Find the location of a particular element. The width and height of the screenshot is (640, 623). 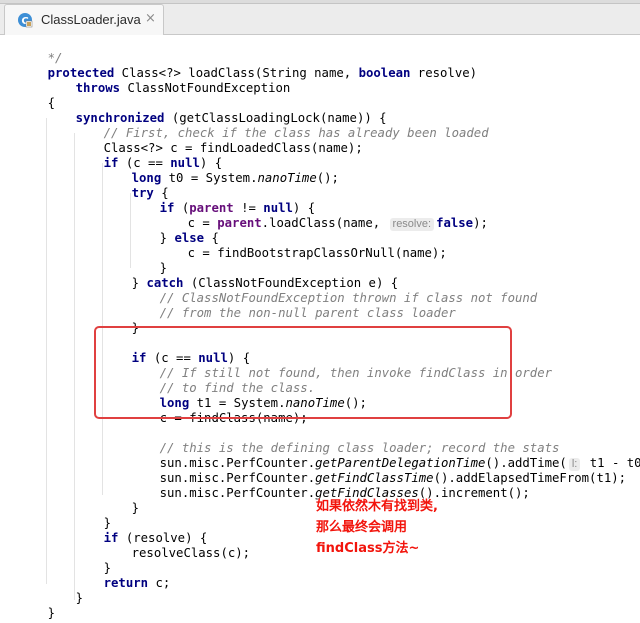

java-class-icon: C is located at coordinates (25, 20).